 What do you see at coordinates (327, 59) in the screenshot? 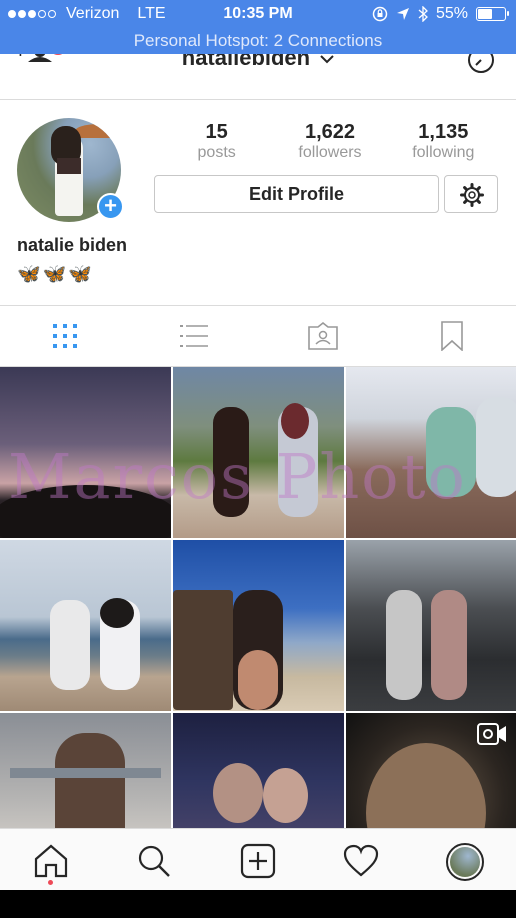
I see `chevron-down-icon` at bounding box center [327, 59].